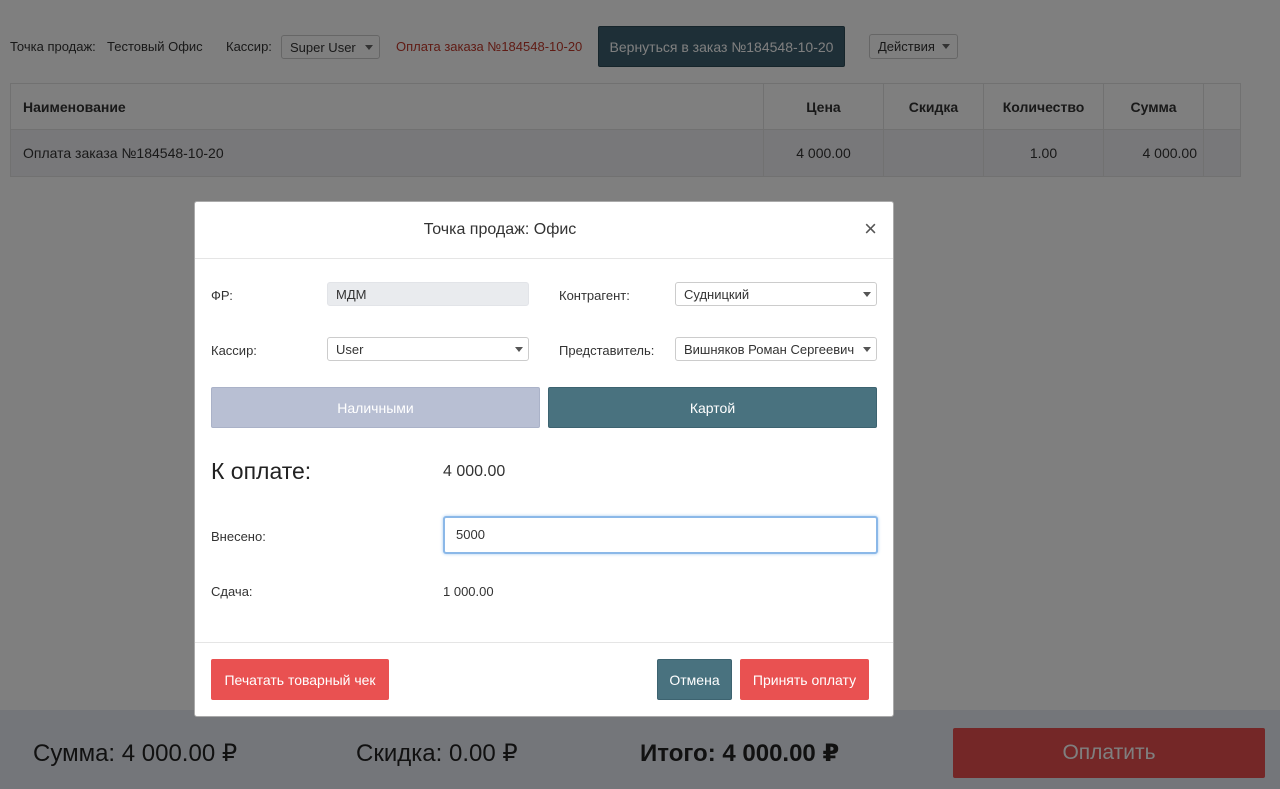  Describe the element at coordinates (500, 229) in the screenshot. I see `modal-title: Точка продаж: Офис` at that location.